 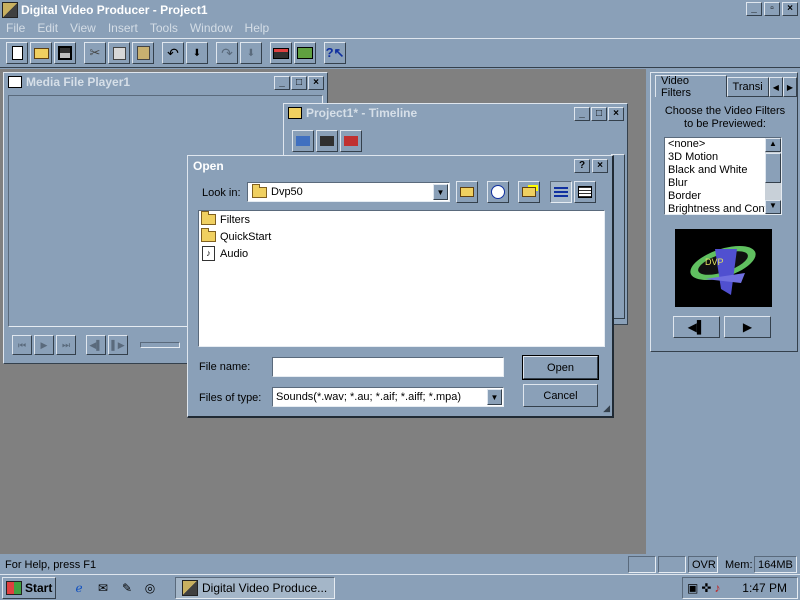 What do you see at coordinates (14, 588) in the screenshot?
I see `windows-logo-icon` at bounding box center [14, 588].